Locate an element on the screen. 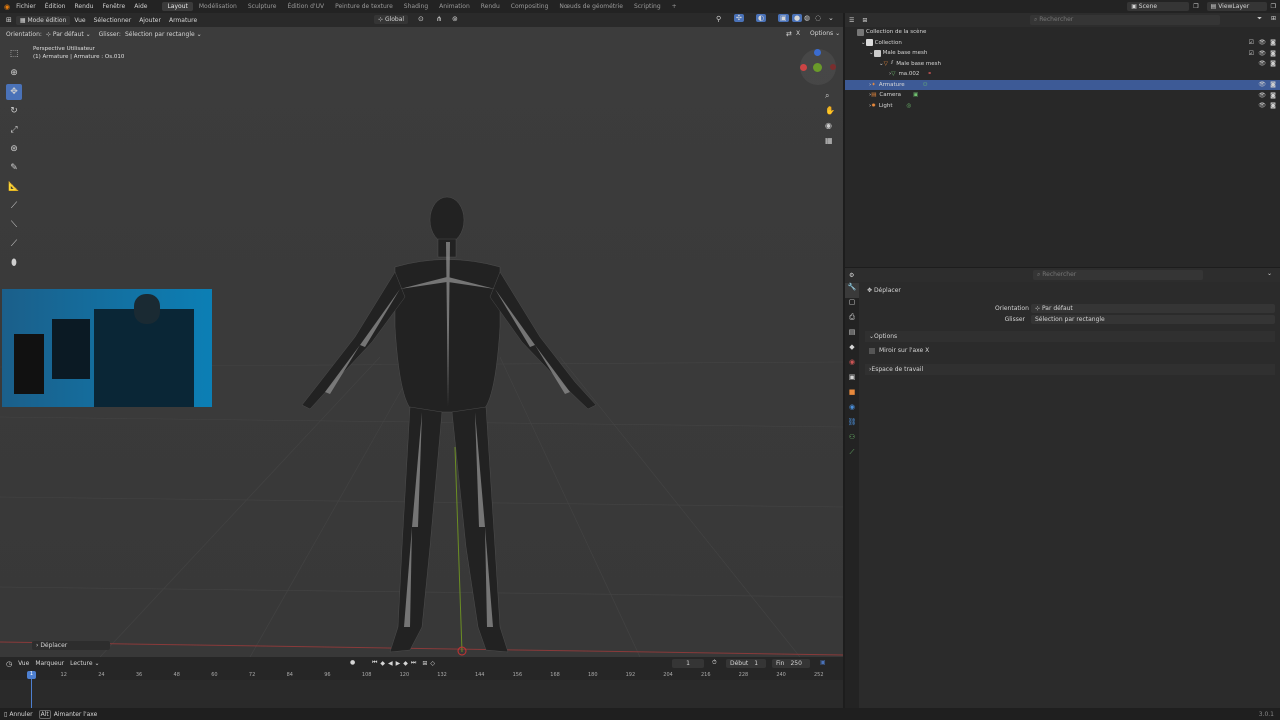 This screenshot has width=1280, height=720. mirror-x-row: Miroir sur l'axe X is located at coordinates (899, 350).